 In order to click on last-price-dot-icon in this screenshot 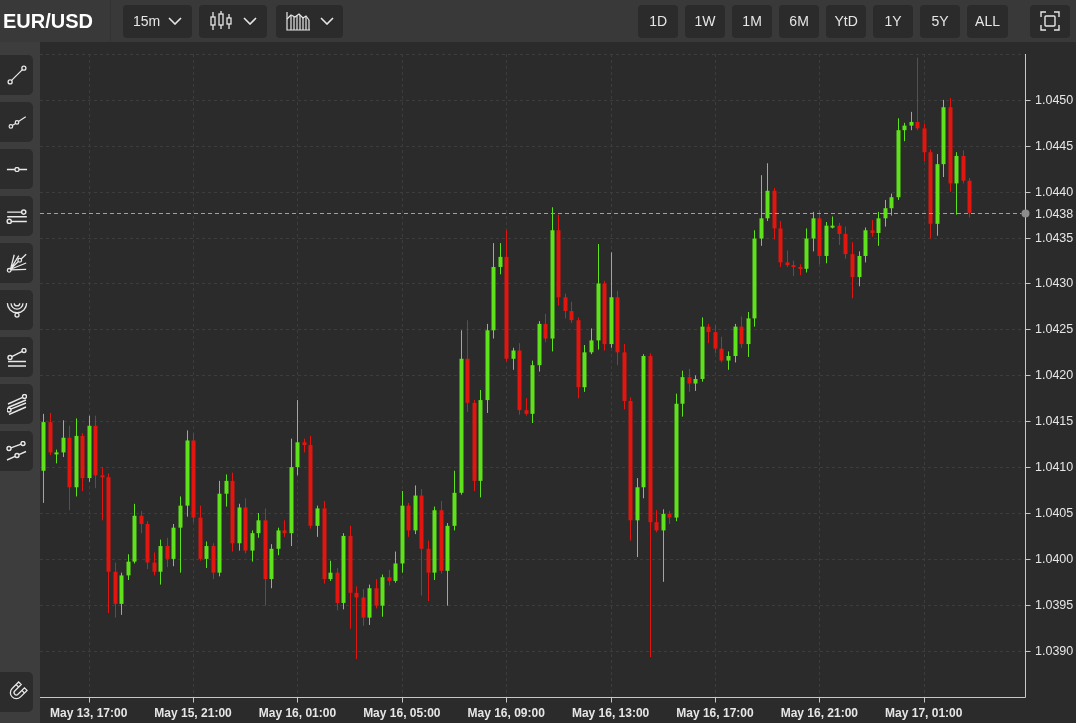, I will do `click(1025, 213)`.